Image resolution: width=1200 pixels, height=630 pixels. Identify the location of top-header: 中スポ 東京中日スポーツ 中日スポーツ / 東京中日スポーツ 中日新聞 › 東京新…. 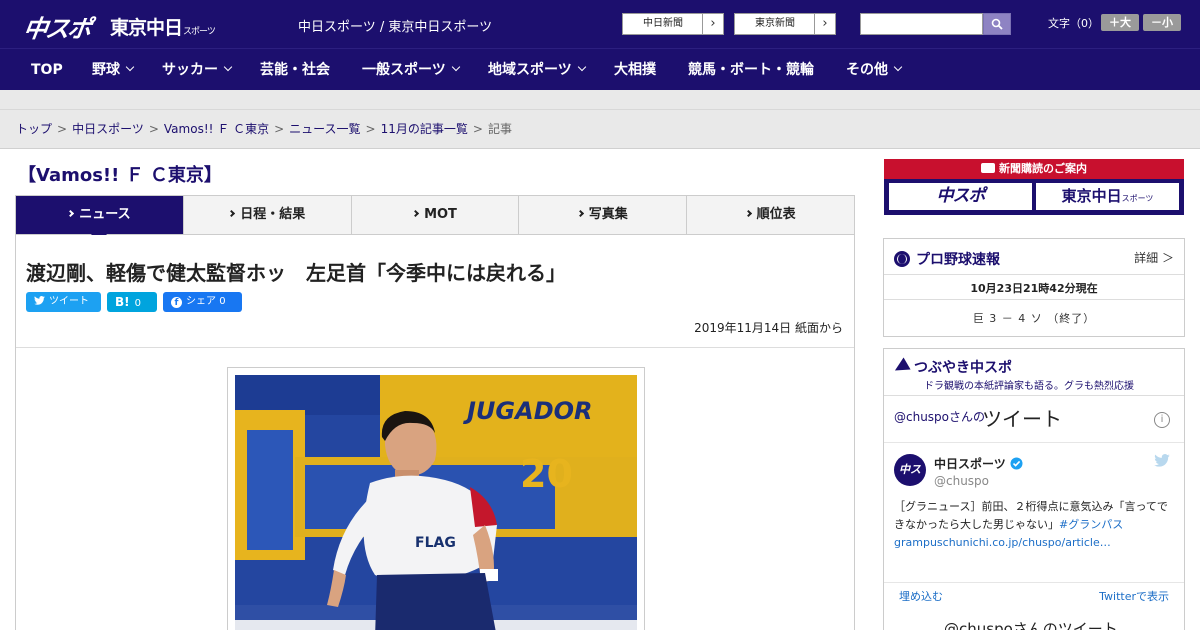
(600, 24).